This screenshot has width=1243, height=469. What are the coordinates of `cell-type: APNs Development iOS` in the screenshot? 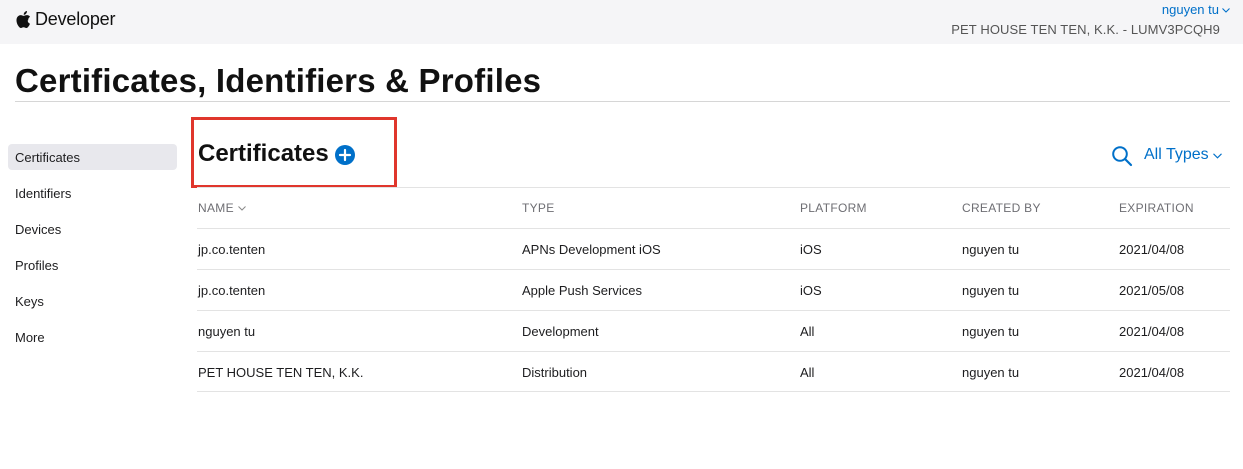 It's located at (591, 249).